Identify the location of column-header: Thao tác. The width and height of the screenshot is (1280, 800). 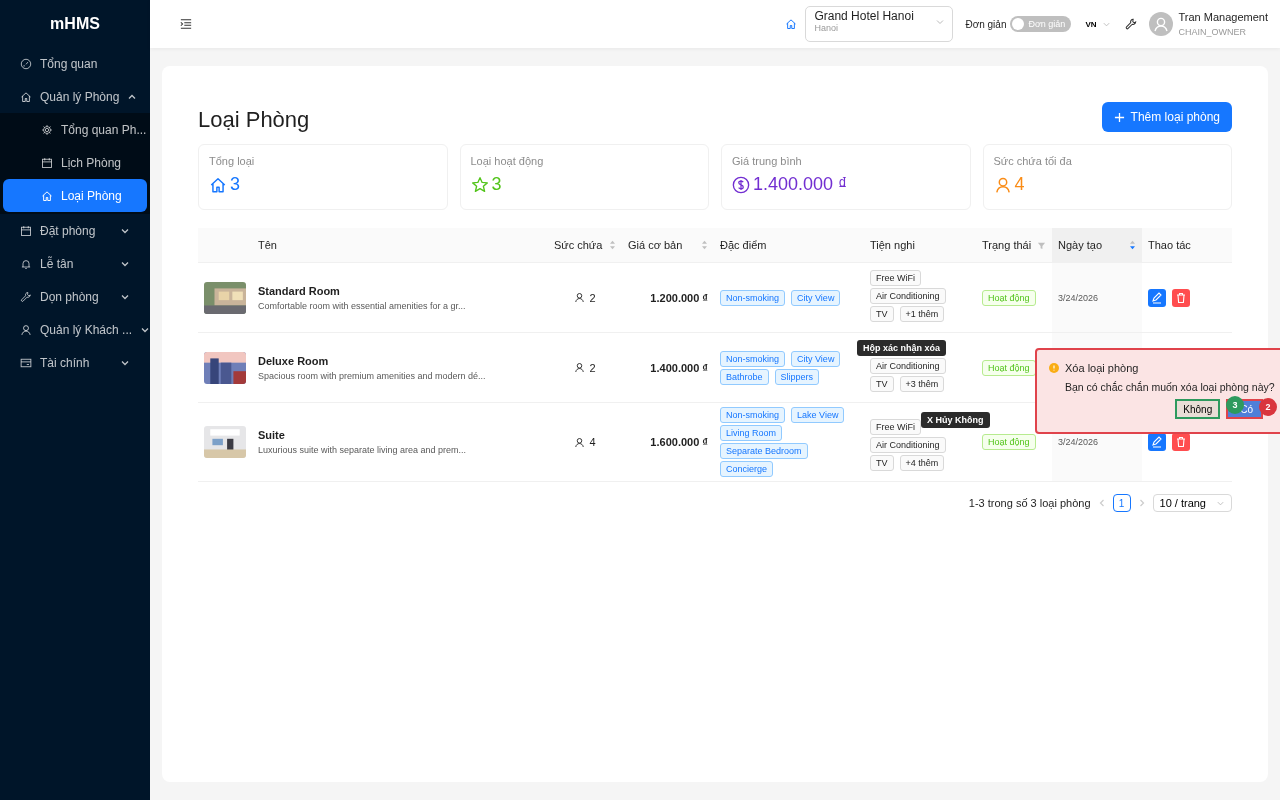
(1169, 245).